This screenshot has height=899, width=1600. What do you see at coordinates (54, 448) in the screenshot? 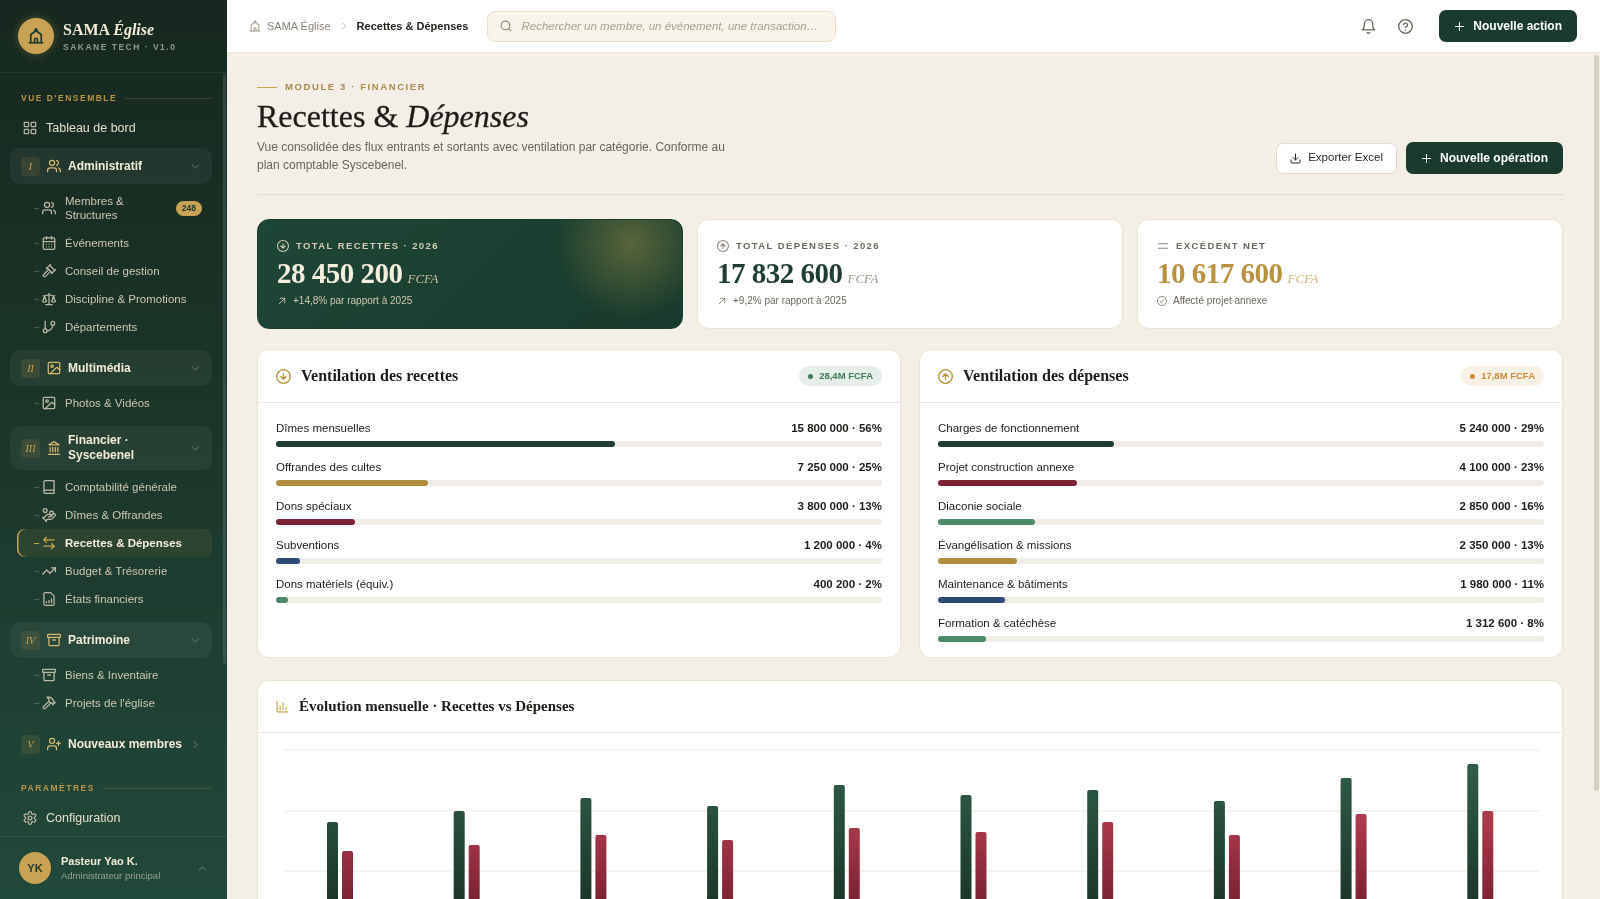
I see `bank-icon` at bounding box center [54, 448].